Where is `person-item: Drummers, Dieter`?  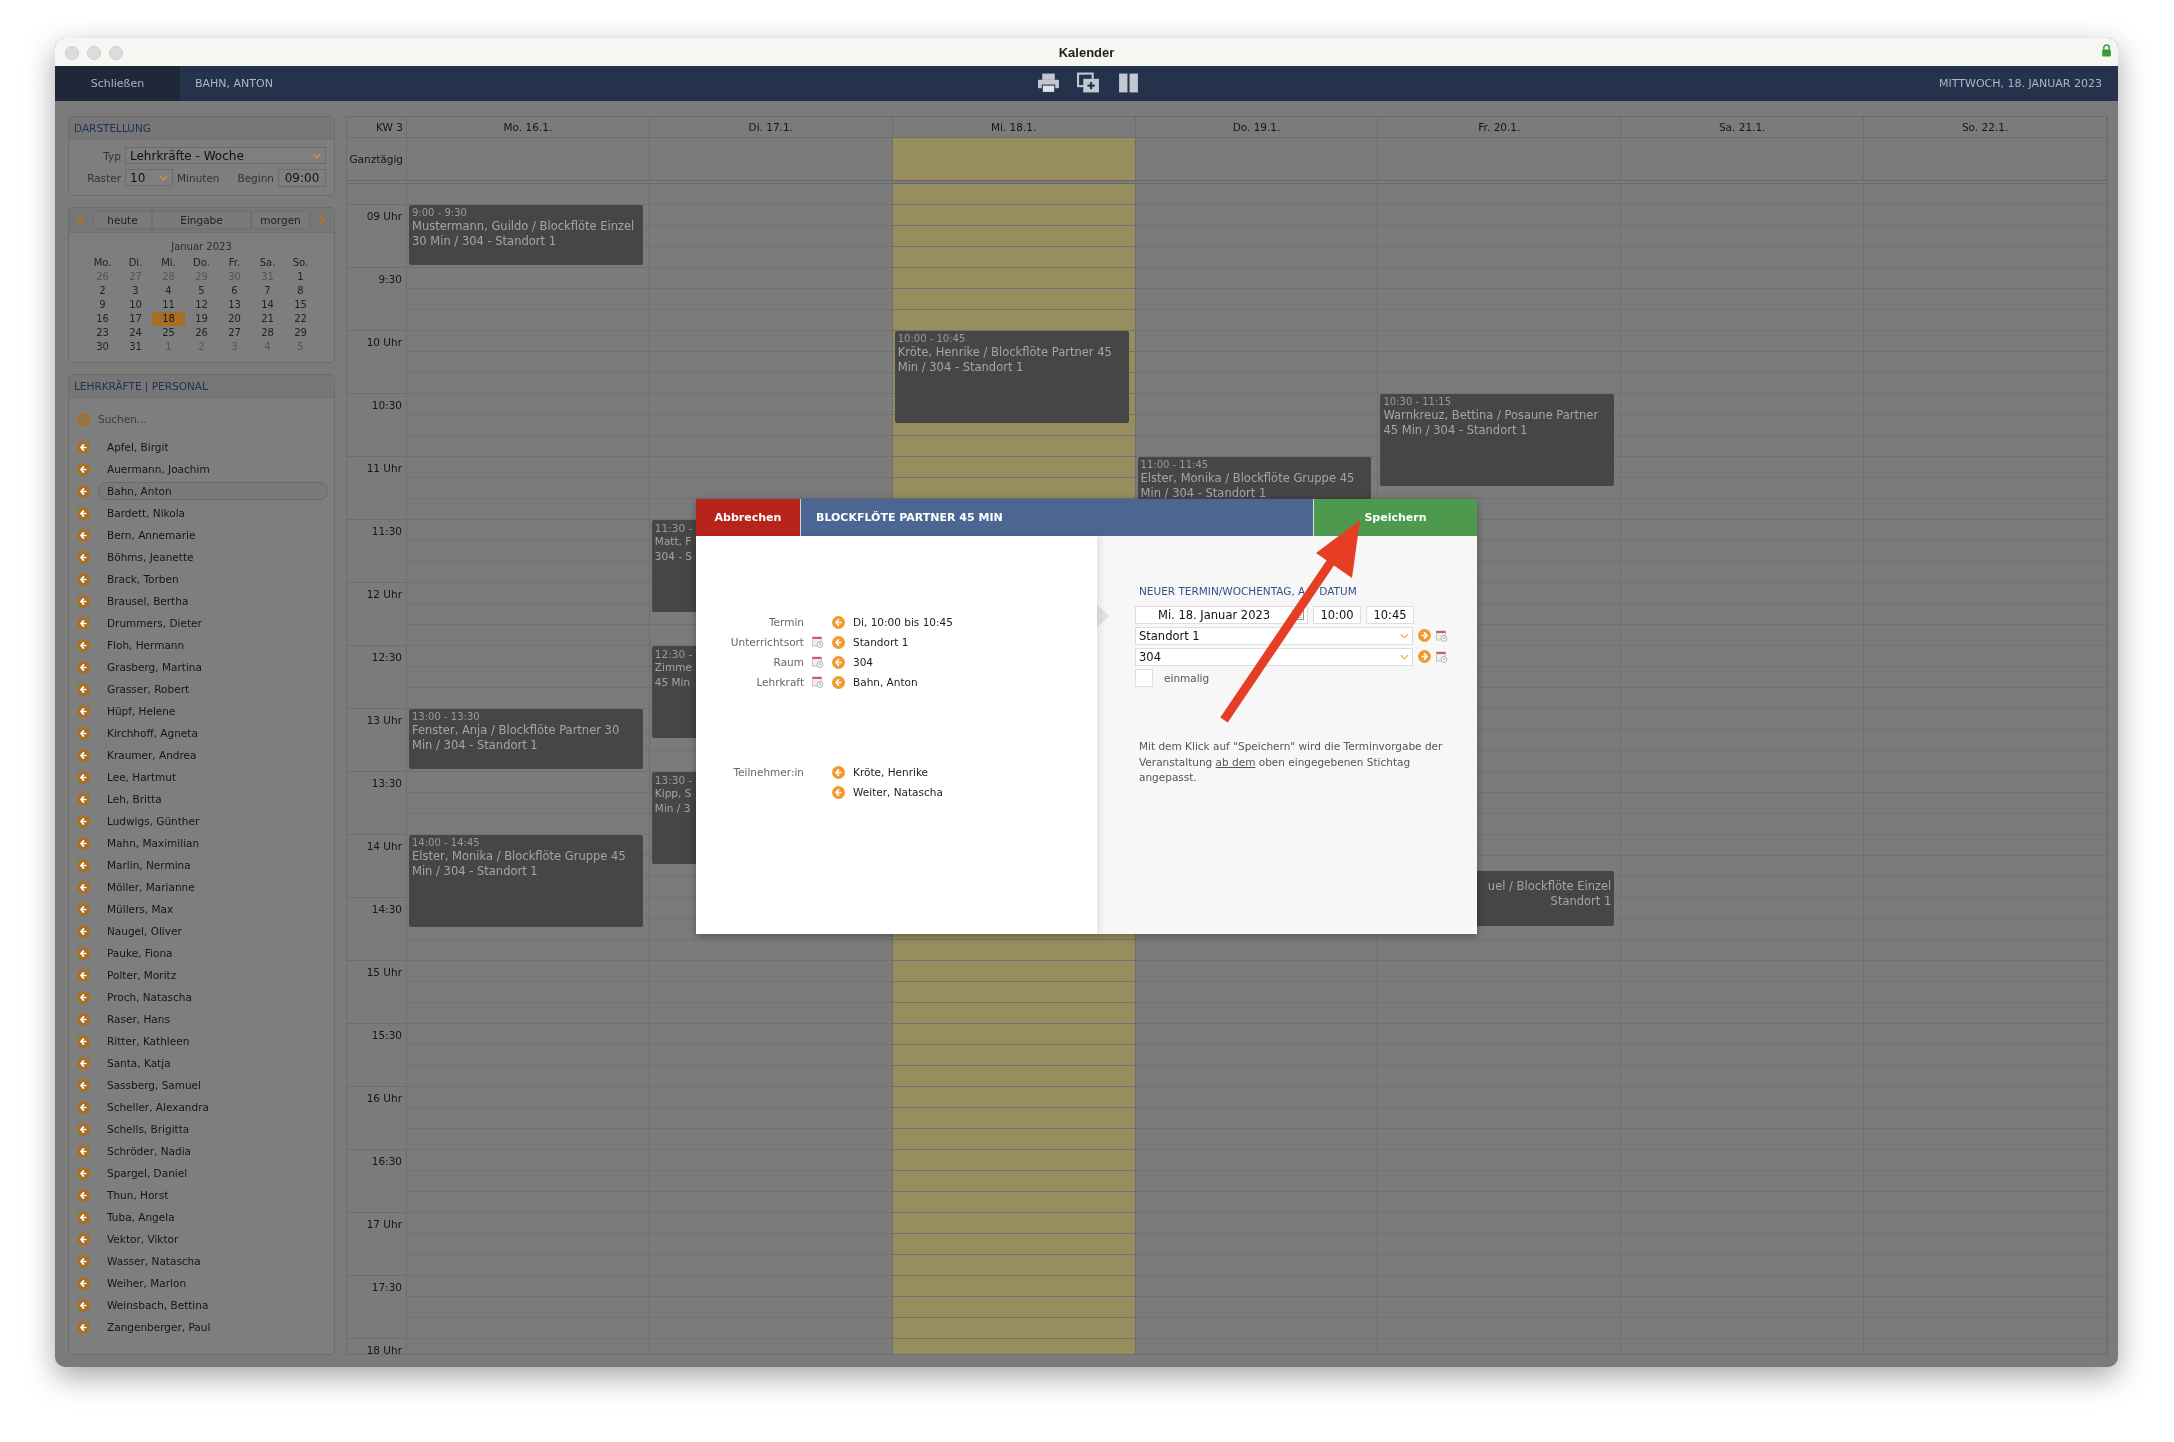
person-item: Drummers, Dieter is located at coordinates (213, 623).